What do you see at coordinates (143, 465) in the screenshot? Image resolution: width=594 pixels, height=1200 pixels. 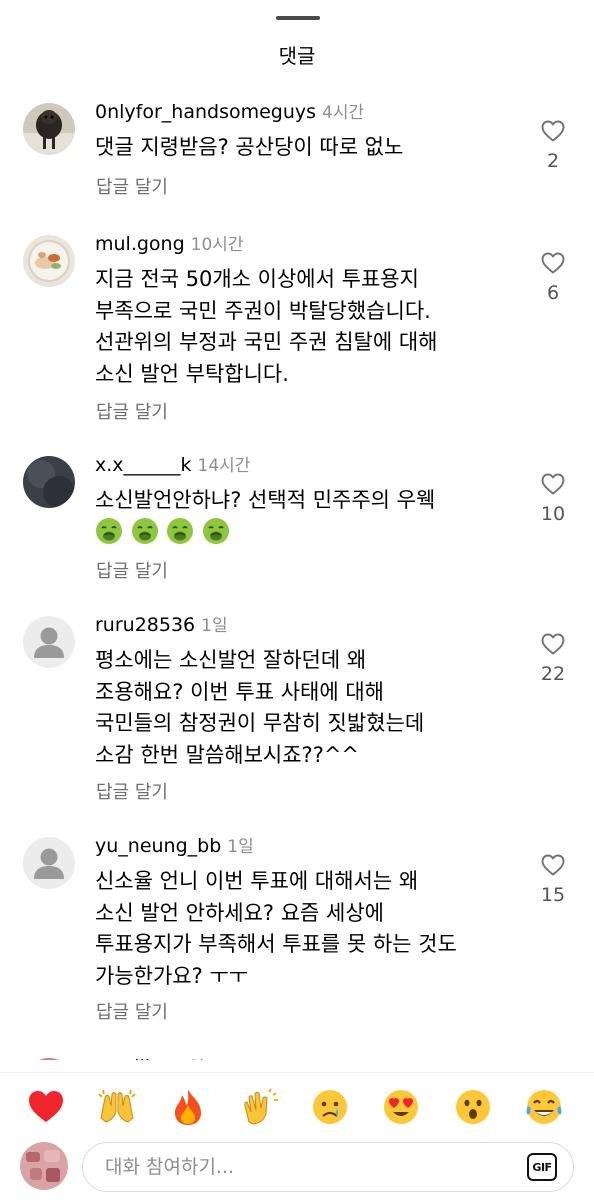 I see `username: x.x______k` at bounding box center [143, 465].